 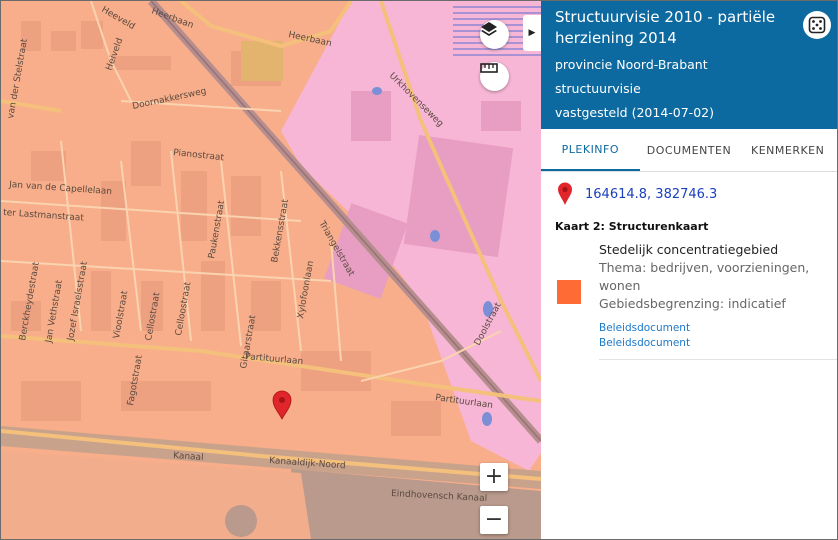 What do you see at coordinates (692, 303) in the screenshot?
I see `feature-boundary: Gebiedsbegrenzing: indicatief` at bounding box center [692, 303].